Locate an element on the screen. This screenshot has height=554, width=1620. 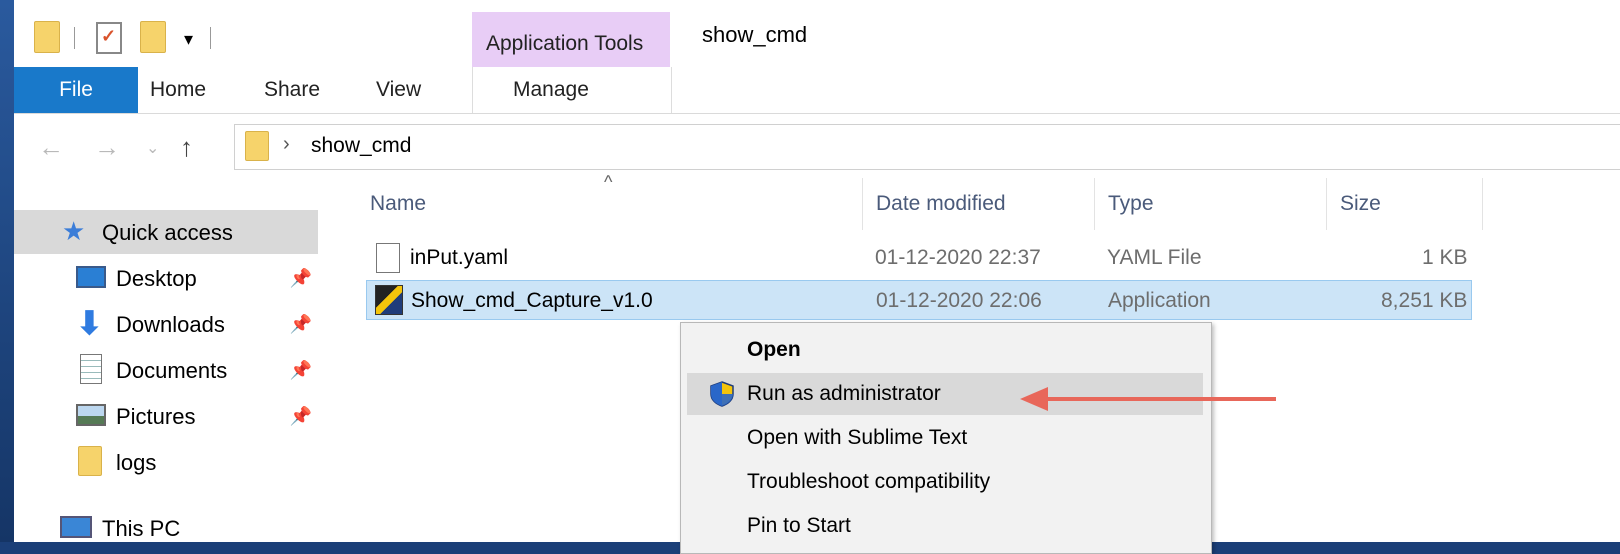
pictures-icon is located at coordinates (91, 415).